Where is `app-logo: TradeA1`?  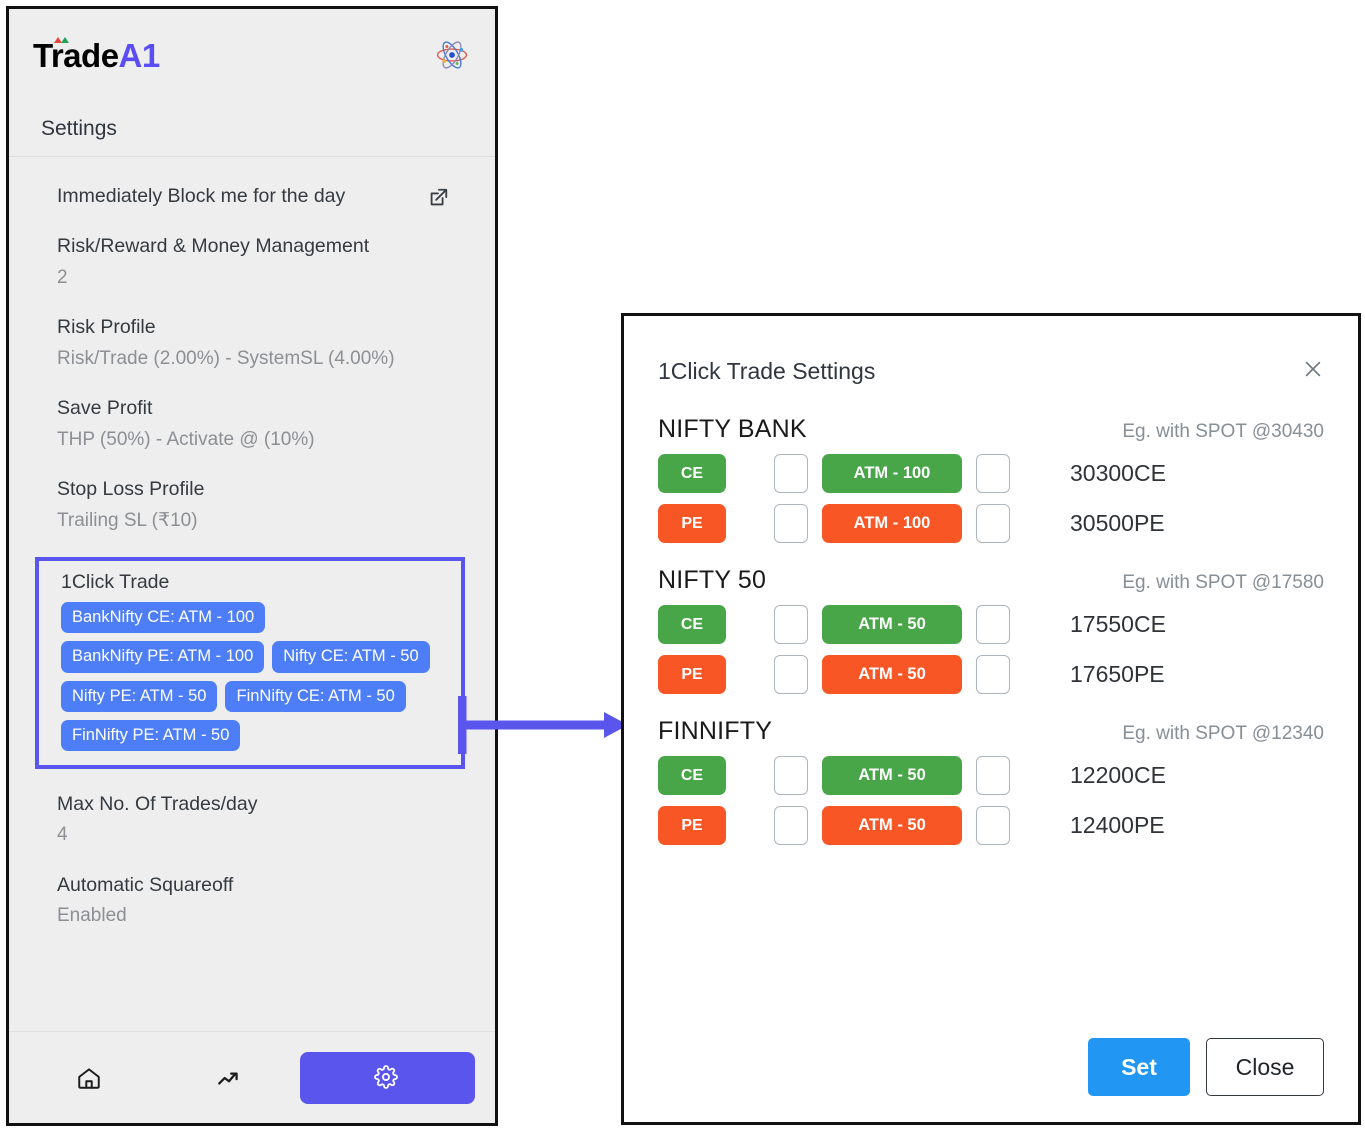 app-logo: TradeA1 is located at coordinates (97, 55).